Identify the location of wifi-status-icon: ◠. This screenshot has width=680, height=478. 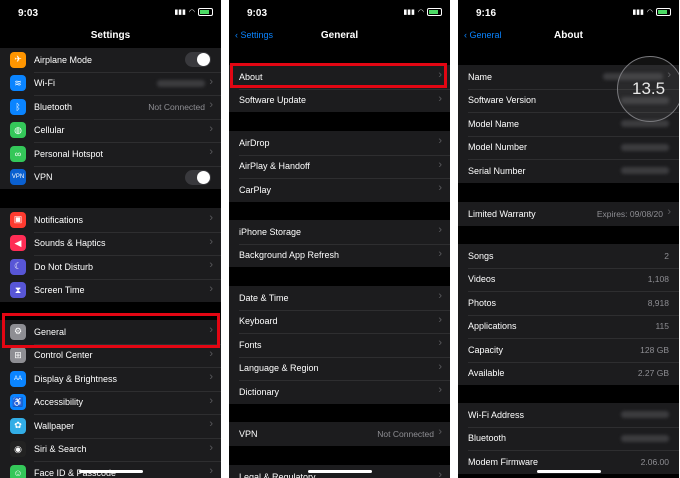
(191, 12).